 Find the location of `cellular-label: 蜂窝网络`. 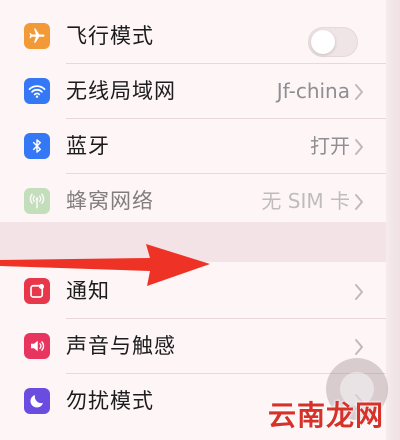

cellular-label: 蜂窝网络 is located at coordinates (110, 201).